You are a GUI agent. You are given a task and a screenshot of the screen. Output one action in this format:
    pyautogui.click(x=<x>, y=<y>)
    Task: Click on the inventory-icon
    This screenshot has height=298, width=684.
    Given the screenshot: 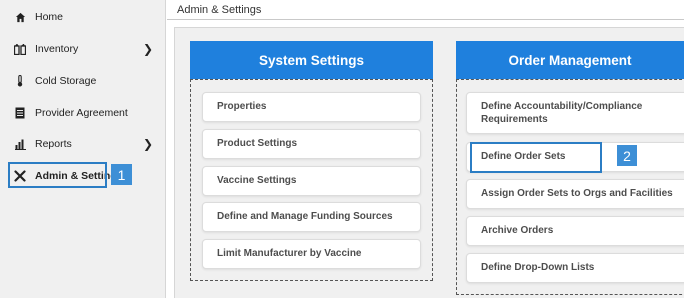 What is the action you would take?
    pyautogui.click(x=20, y=49)
    